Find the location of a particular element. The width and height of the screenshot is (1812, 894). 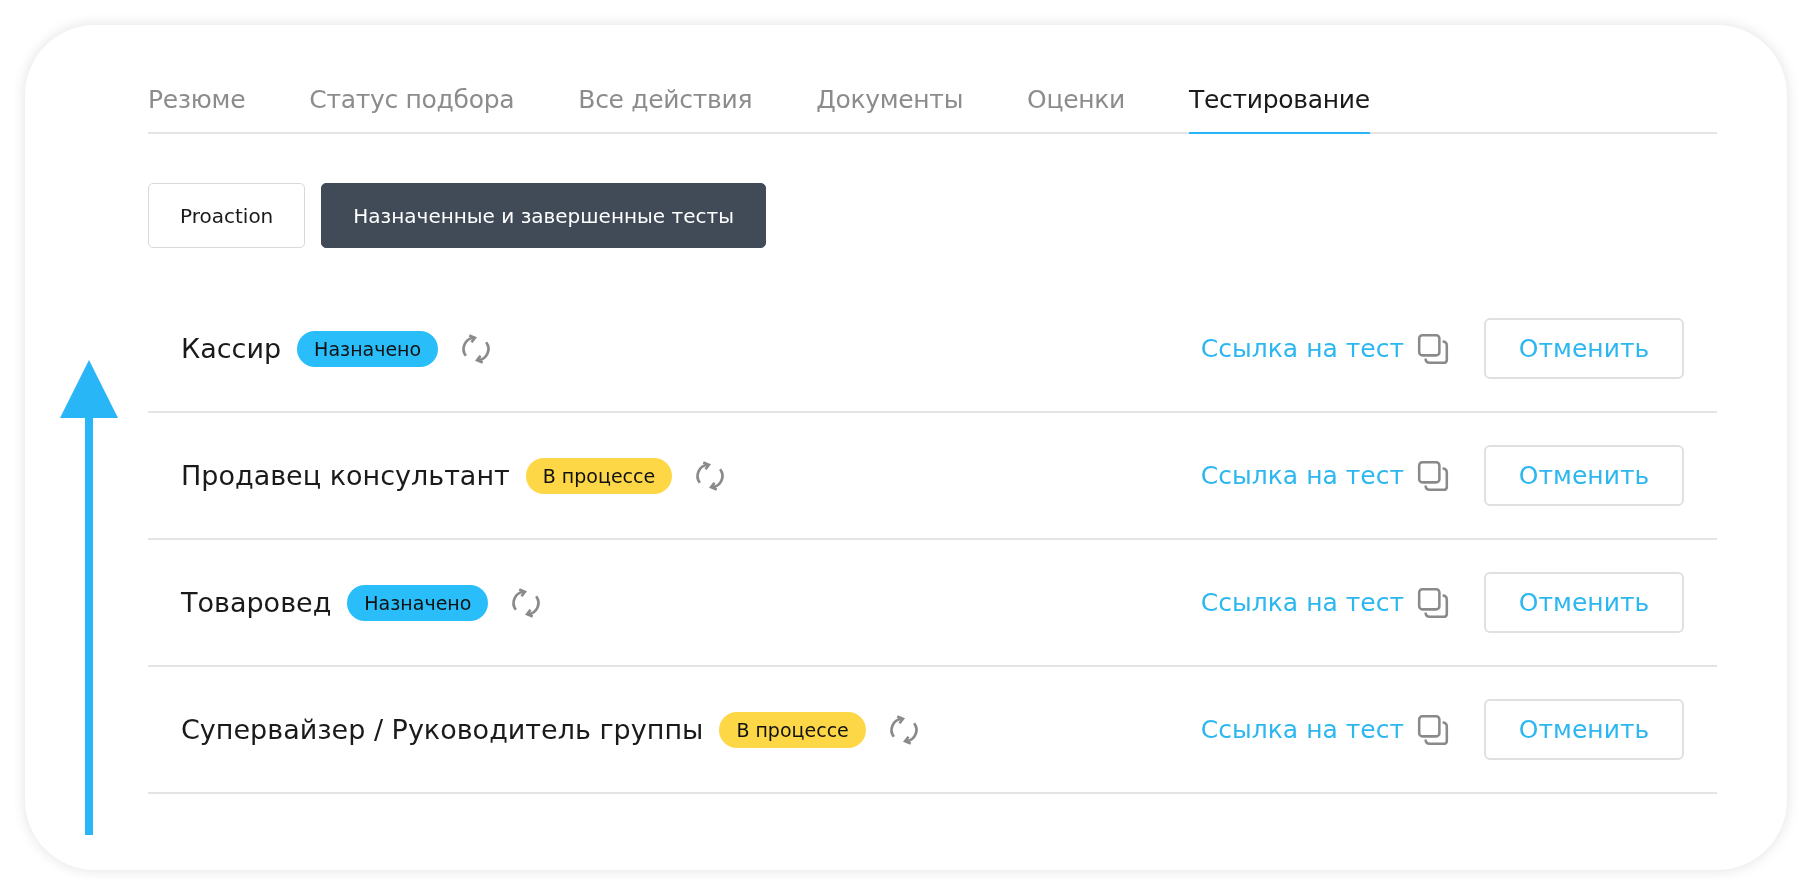

test-name: Товаровед is located at coordinates (256, 602).